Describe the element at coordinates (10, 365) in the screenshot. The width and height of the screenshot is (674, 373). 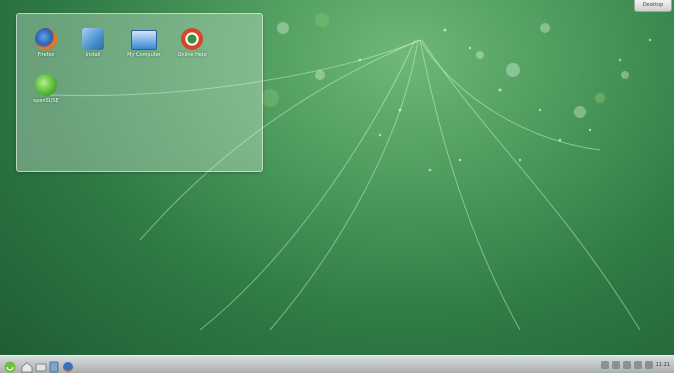
I see `kickoff-launcher-icon` at that location.